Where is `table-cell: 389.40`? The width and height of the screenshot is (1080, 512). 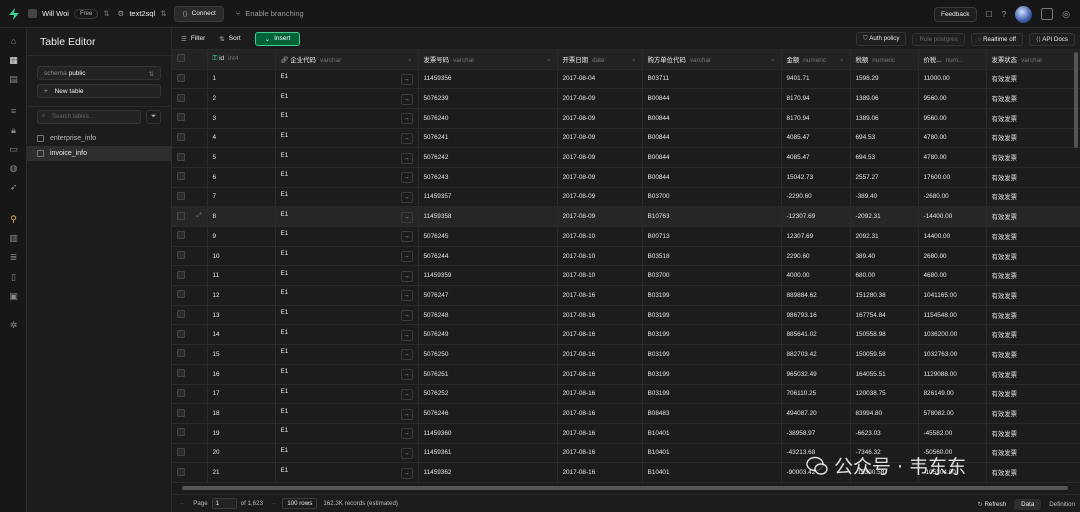
table-cell: 389.40 is located at coordinates (884, 256).